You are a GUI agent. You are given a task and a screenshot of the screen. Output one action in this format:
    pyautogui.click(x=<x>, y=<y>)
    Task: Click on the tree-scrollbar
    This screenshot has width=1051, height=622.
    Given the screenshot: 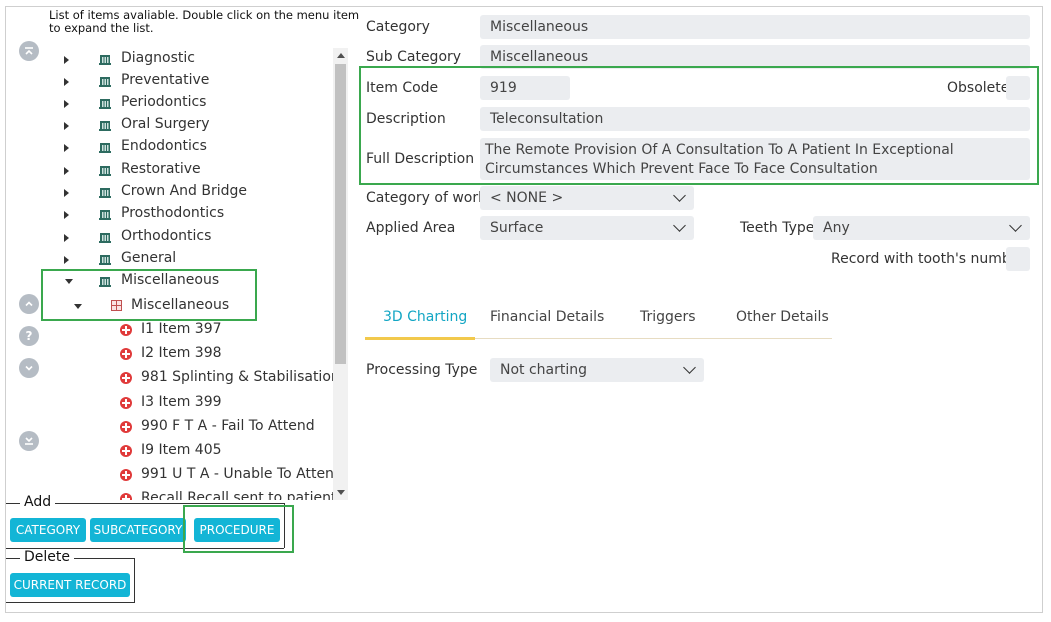 What is the action you would take?
    pyautogui.click(x=340, y=274)
    